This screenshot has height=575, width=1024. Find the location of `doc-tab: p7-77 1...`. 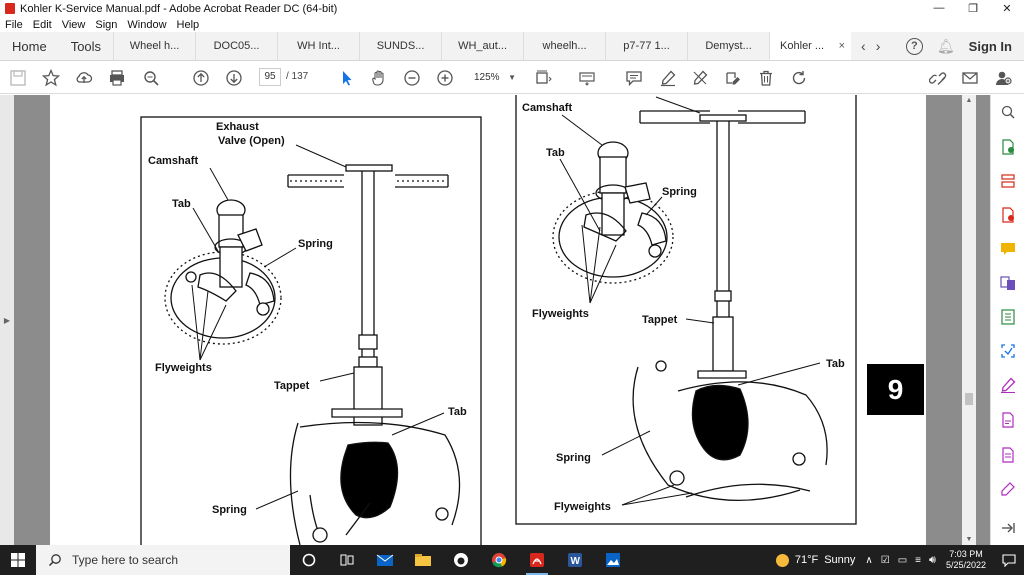

doc-tab: p7-77 1... is located at coordinates (646, 46).